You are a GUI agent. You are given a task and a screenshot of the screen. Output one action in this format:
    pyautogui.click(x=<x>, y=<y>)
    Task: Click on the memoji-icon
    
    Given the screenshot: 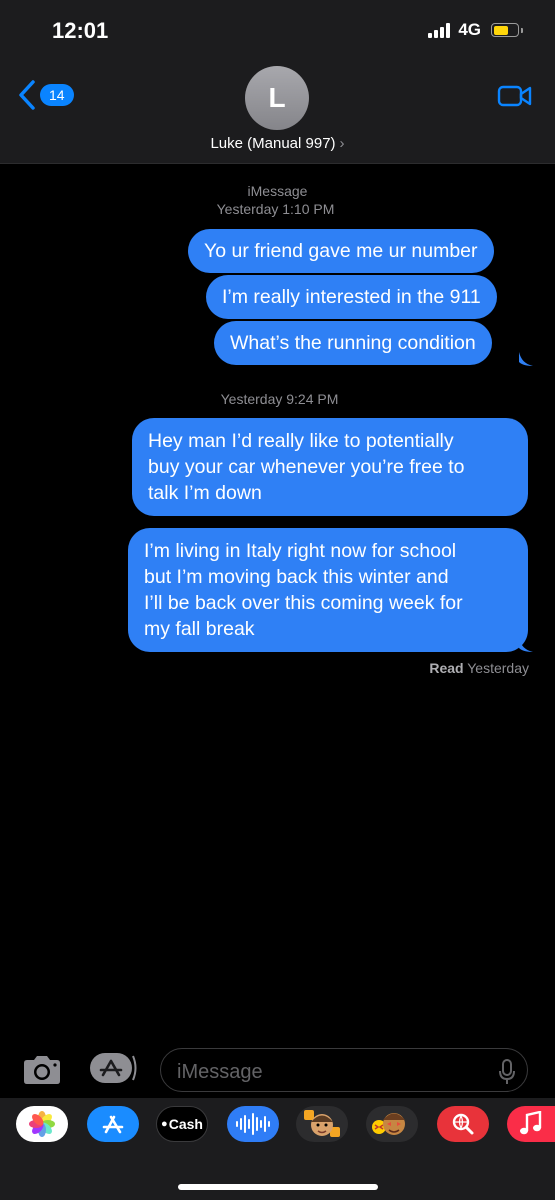 What is the action you would take?
    pyautogui.click(x=322, y=1123)
    